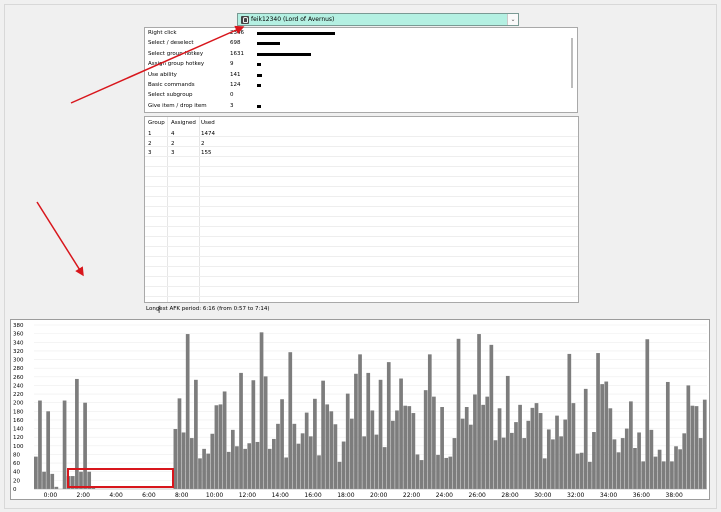  Describe the element at coordinates (572, 63) in the screenshot. I see `actions-scrollbar` at that location.